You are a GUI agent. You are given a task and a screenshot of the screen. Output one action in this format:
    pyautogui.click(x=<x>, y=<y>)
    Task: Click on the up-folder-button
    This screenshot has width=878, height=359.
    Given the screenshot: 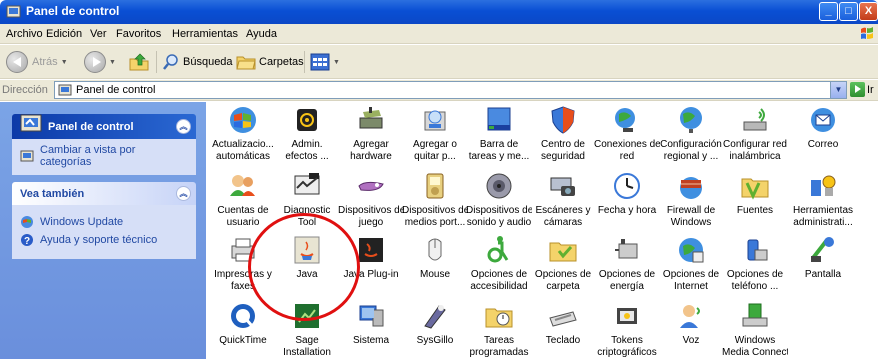 What is the action you would take?
    pyautogui.click(x=139, y=62)
    